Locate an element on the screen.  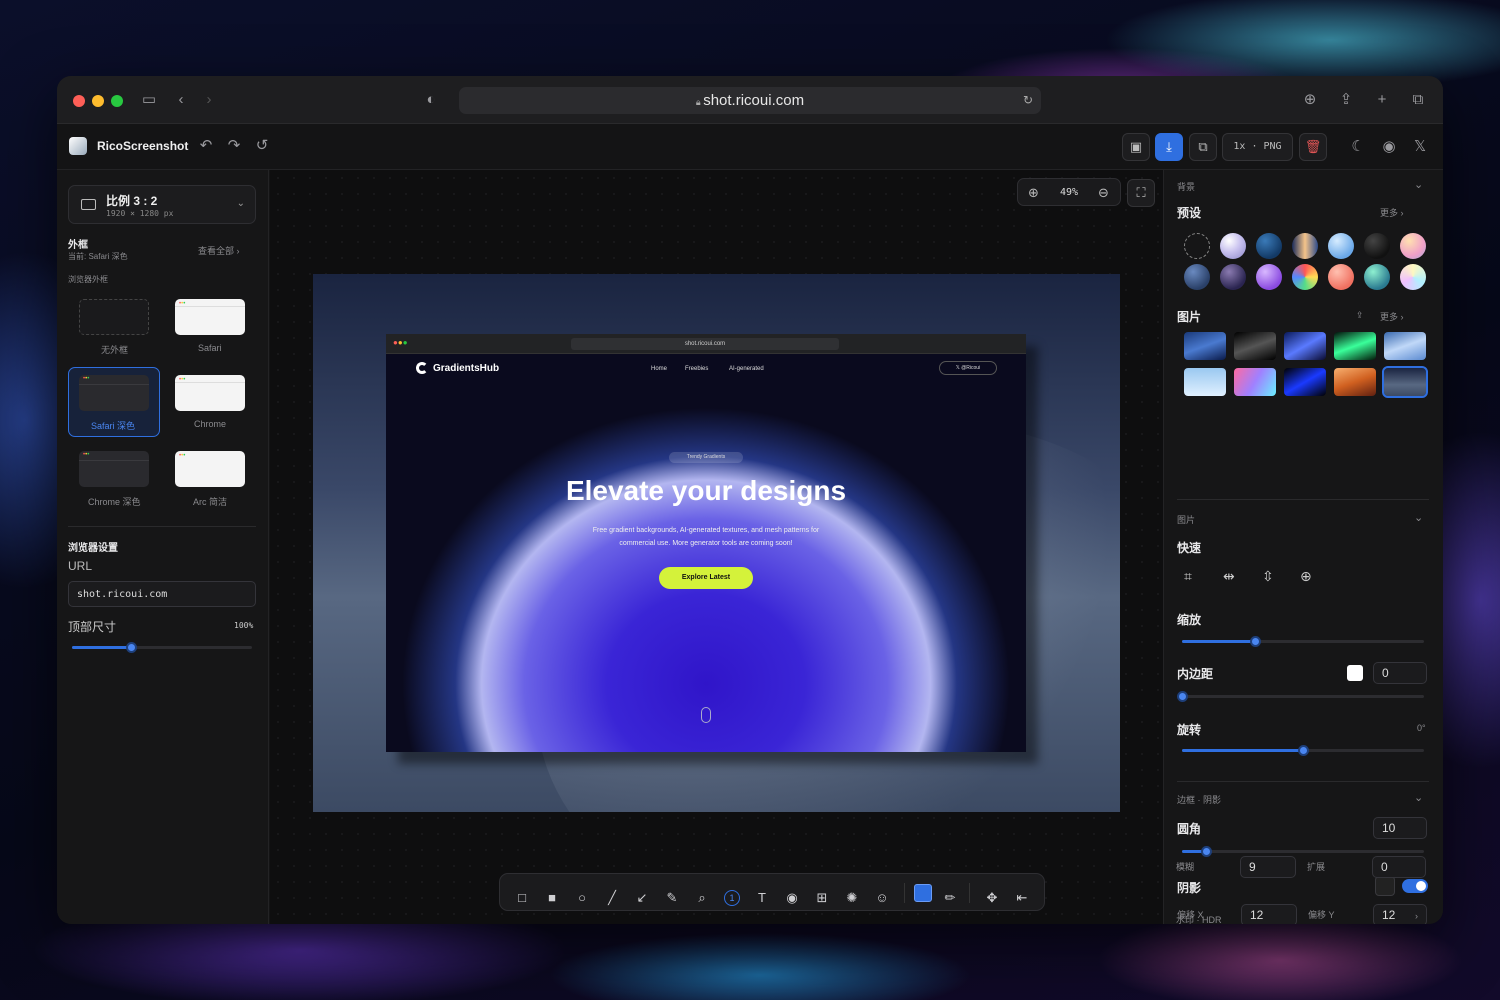
ratio-select: 比例 3 : 2 1920 × 1280 px ⌄ is located at coordinates (162, 204).